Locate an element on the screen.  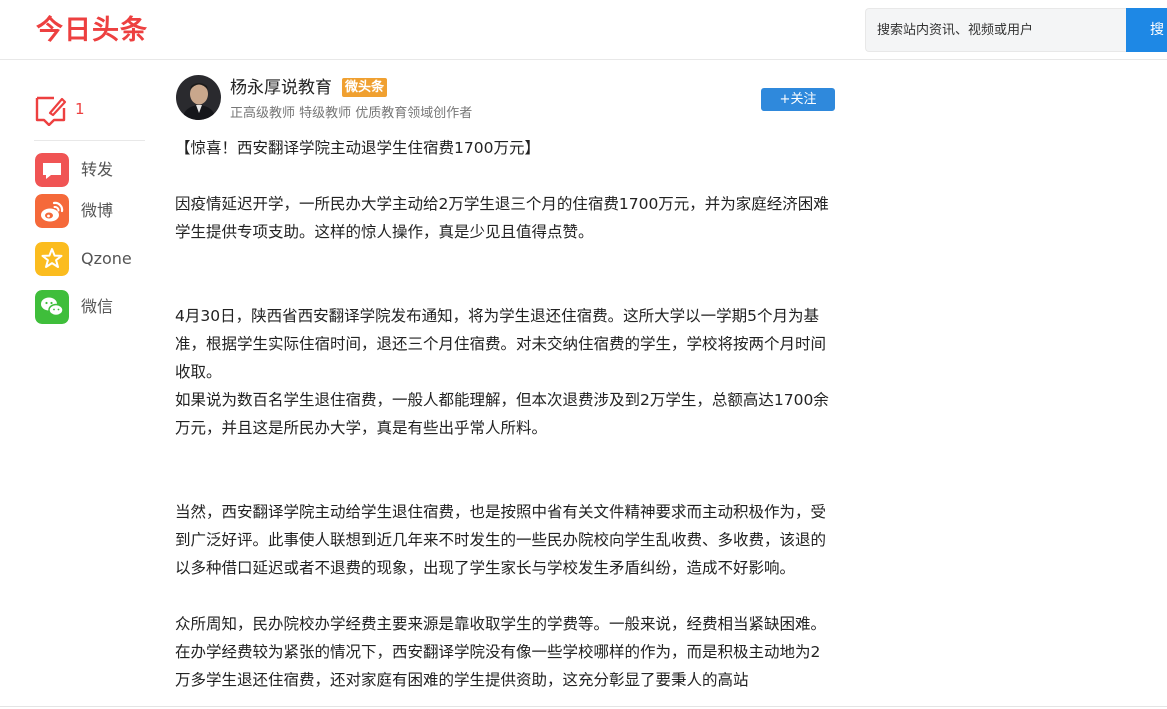
author-avatar is located at coordinates (198, 97).